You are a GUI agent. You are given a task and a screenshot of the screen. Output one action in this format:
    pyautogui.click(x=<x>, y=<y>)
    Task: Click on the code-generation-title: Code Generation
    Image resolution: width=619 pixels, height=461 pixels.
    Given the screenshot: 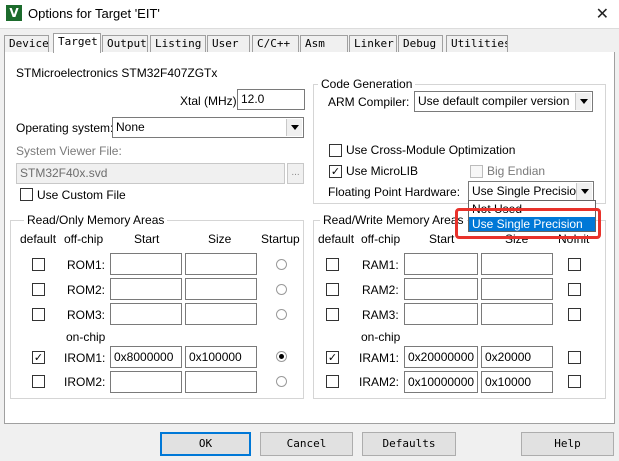 What is the action you would take?
    pyautogui.click(x=367, y=84)
    